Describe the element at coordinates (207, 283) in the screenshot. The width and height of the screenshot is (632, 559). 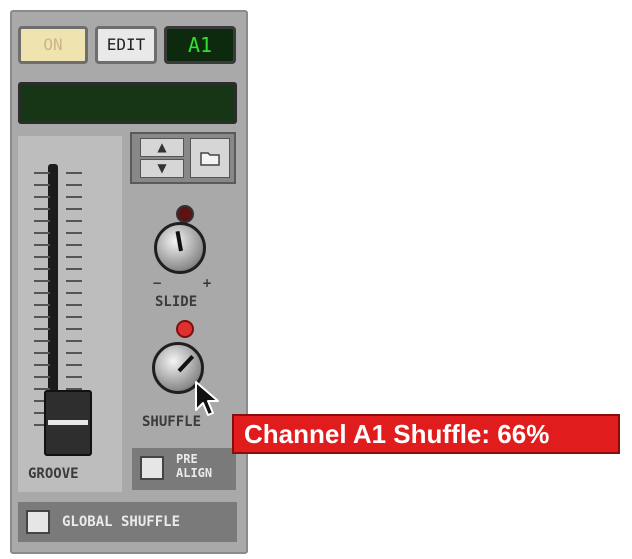
I see `slide-max-label: +` at that location.